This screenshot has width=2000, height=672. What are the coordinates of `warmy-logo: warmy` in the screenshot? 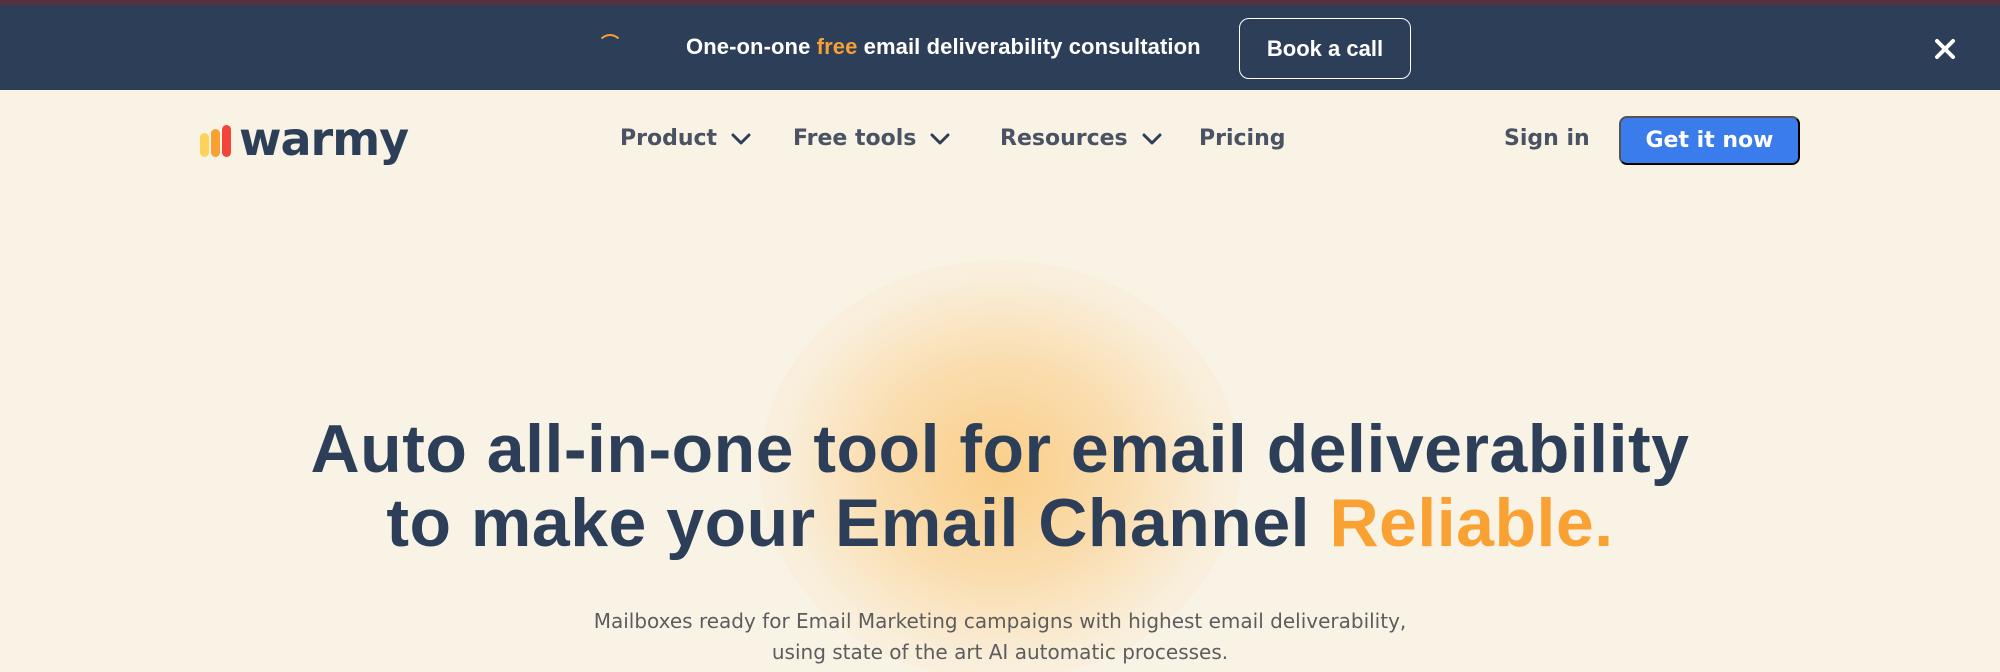 It's located at (304, 139).